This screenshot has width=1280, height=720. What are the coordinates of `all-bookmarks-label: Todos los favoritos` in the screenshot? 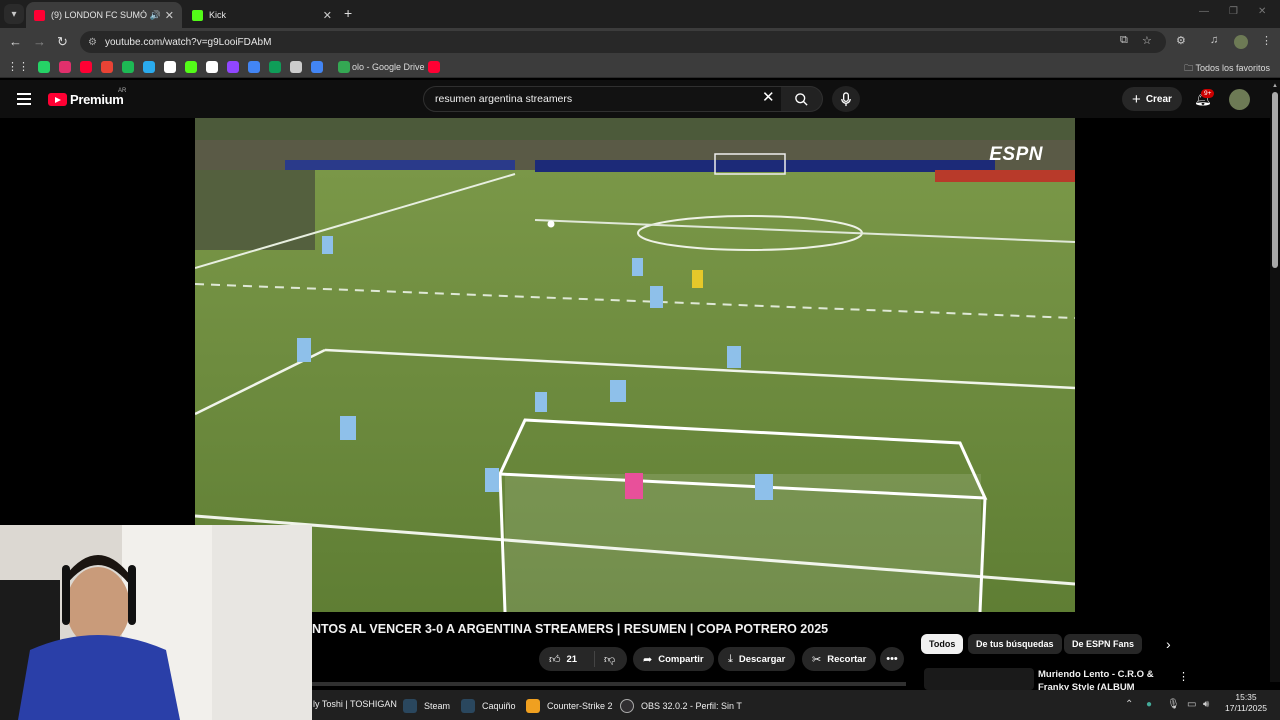 It's located at (1232, 68).